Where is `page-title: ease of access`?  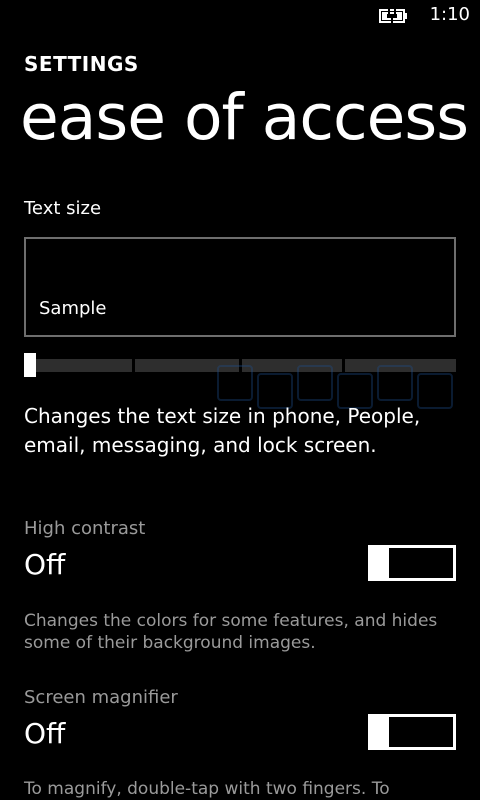
page-title: ease of access is located at coordinates (244, 117).